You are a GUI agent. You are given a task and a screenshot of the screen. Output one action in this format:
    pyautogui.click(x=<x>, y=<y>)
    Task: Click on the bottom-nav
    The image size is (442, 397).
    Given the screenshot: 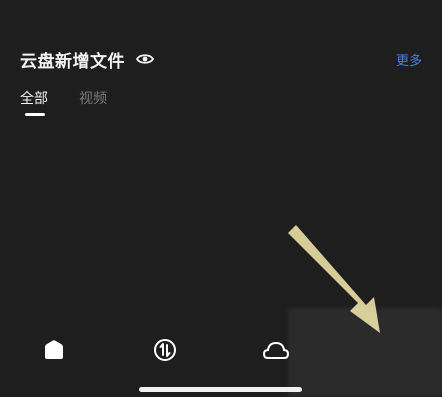 What is the action you would take?
    pyautogui.click(x=221, y=350)
    